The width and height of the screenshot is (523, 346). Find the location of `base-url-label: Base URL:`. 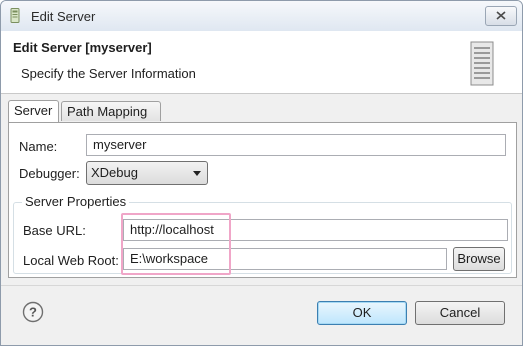

base-url-label: Base URL: is located at coordinates (54, 230).